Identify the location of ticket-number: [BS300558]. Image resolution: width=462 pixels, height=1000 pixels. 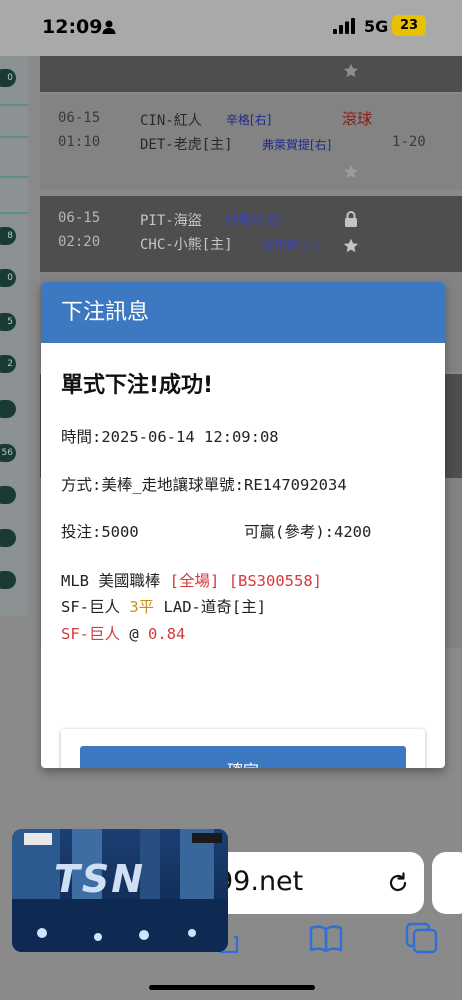
(275, 581).